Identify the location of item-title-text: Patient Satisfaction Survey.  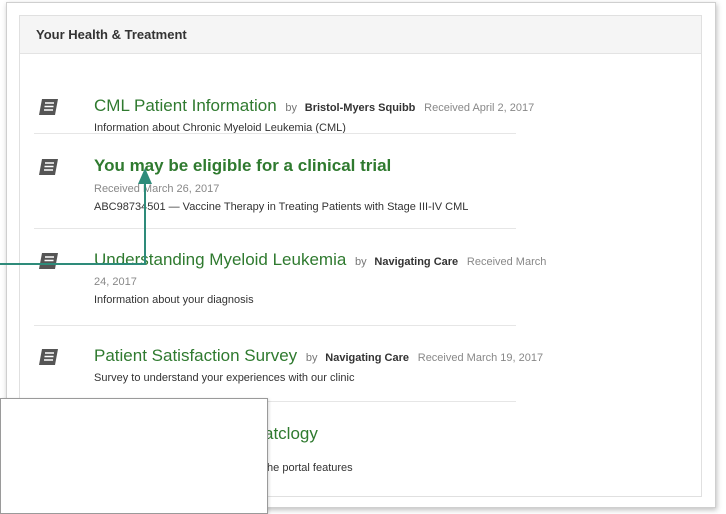
(195, 355).